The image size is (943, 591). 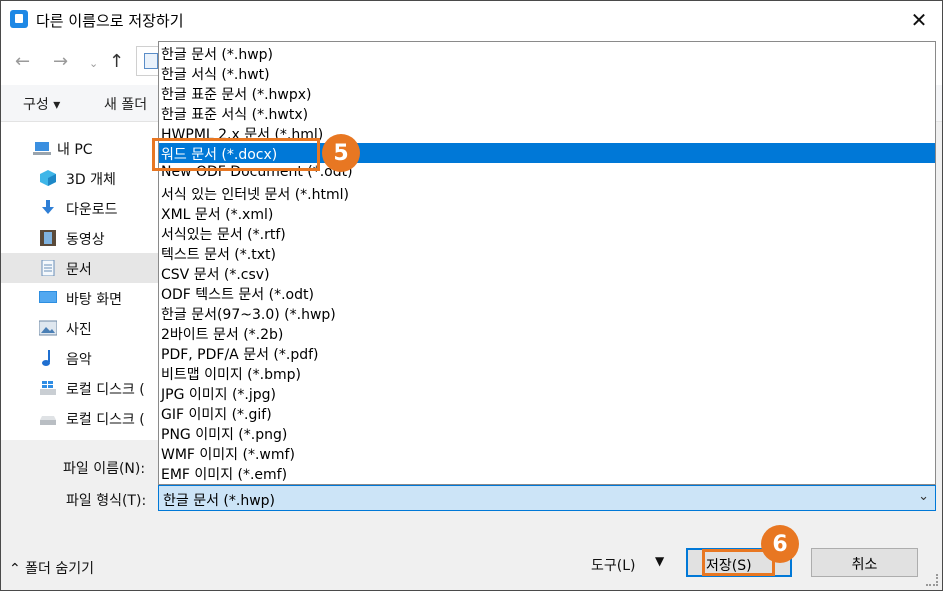 I want to click on sidebar-item-3d-objects: 3D 개체, so click(x=80, y=178).